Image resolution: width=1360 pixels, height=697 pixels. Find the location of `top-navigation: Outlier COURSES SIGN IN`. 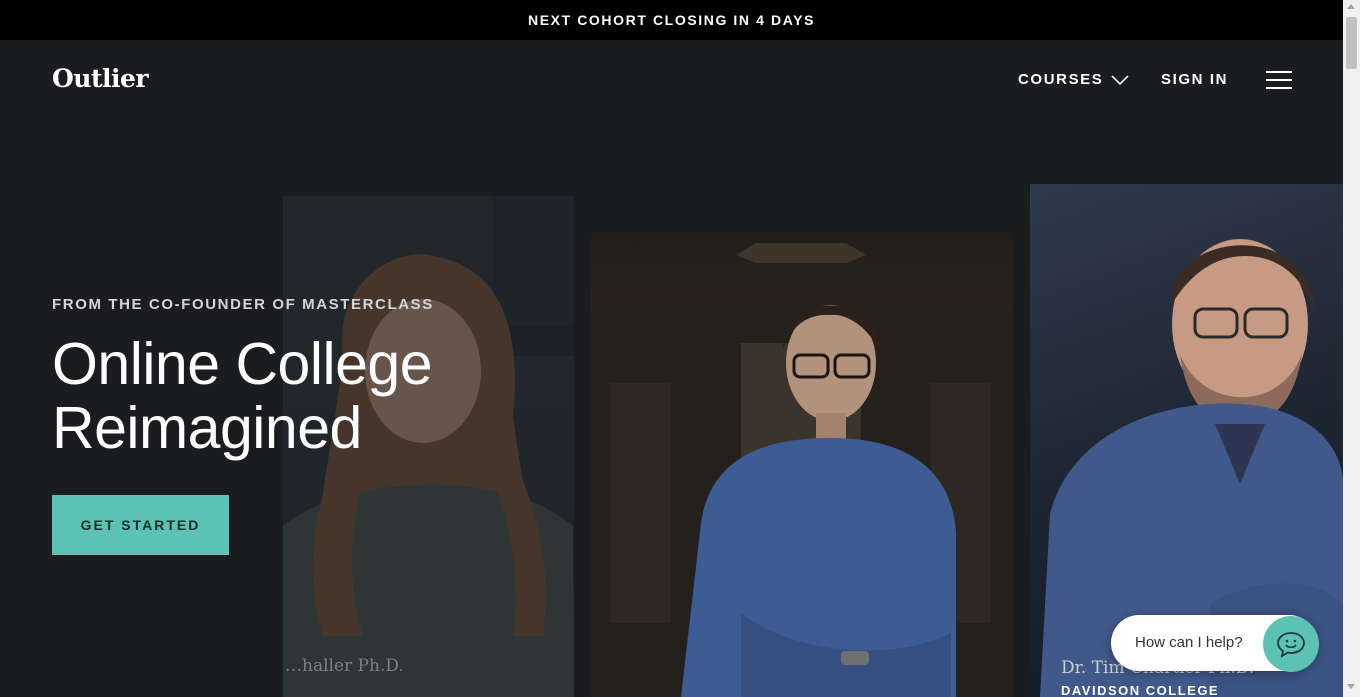

top-navigation: Outlier COURSES SIGN IN is located at coordinates (671, 81).